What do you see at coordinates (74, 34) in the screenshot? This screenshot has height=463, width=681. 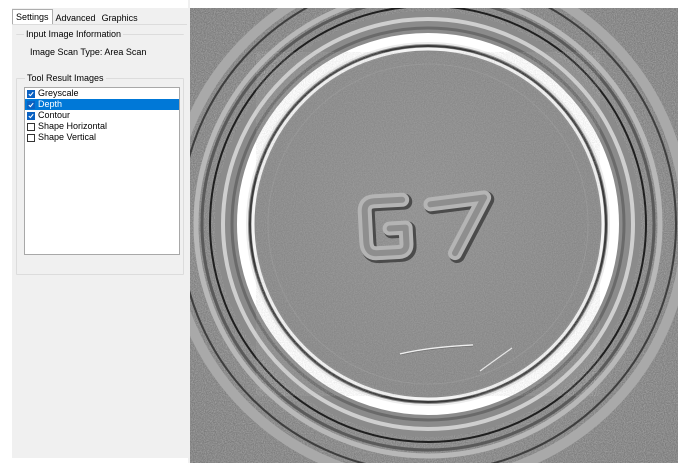 I see `input-image-info-title: Input Image Information` at bounding box center [74, 34].